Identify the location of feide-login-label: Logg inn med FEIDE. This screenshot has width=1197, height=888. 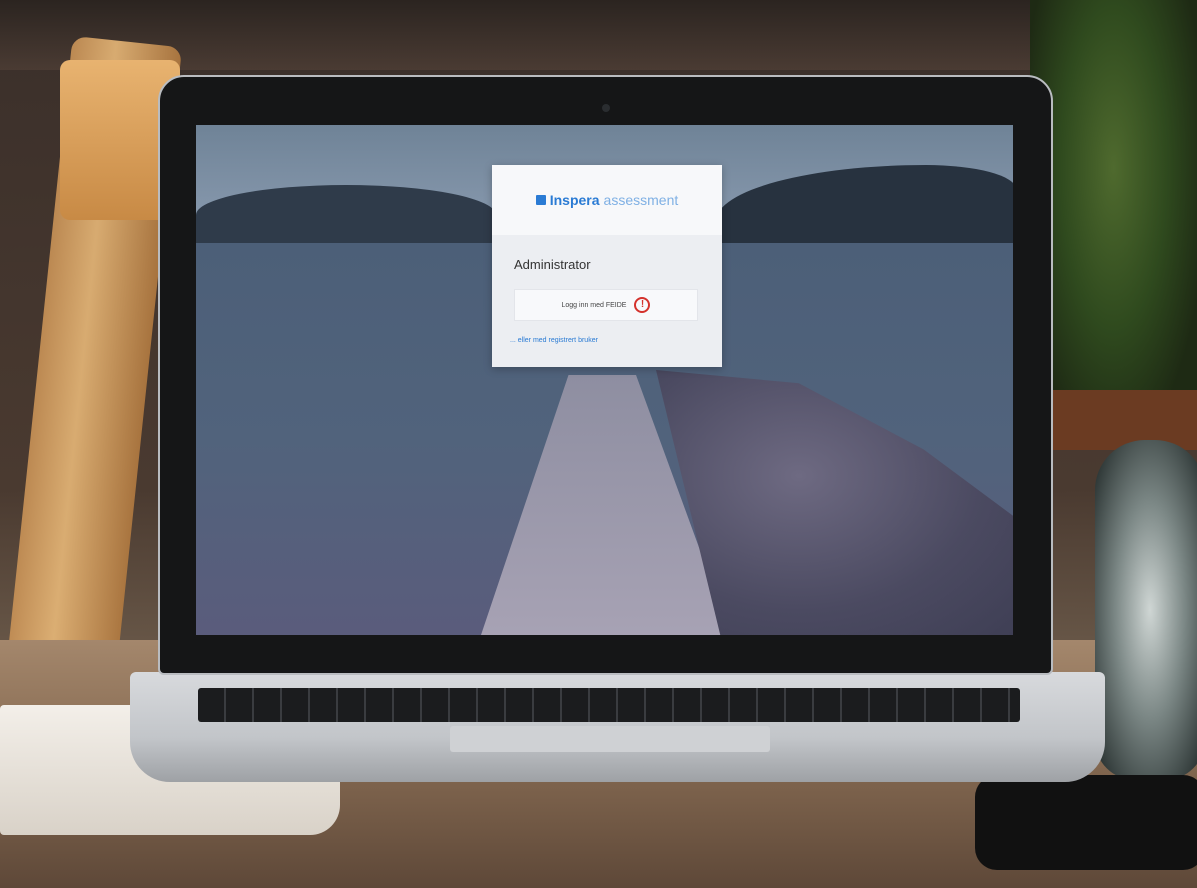
(594, 305).